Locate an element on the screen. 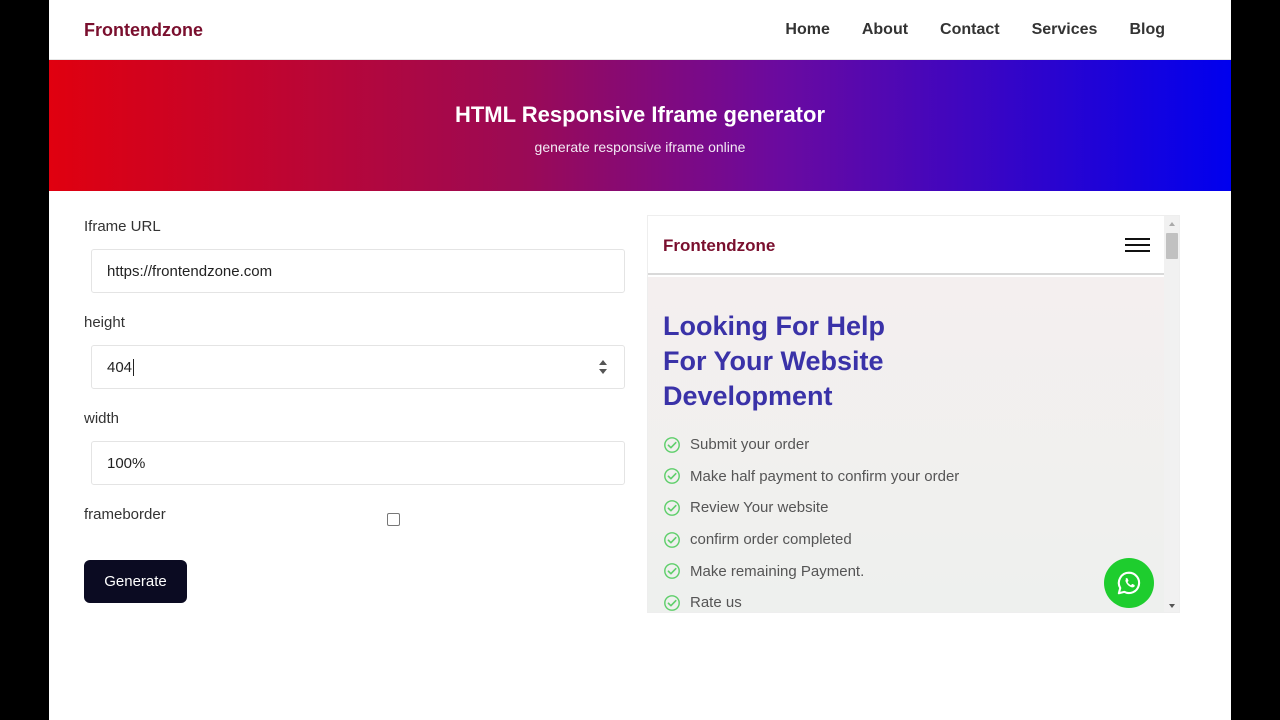 The image size is (1280, 720). step-text: Make remaining Payment. is located at coordinates (777, 571).